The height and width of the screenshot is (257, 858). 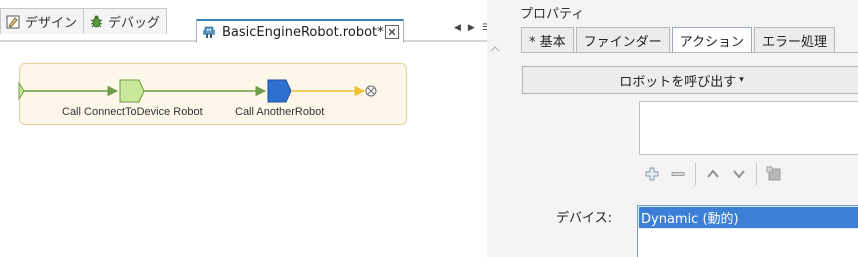 I want to click on flow-step-call-connect-to-device, so click(x=132, y=91).